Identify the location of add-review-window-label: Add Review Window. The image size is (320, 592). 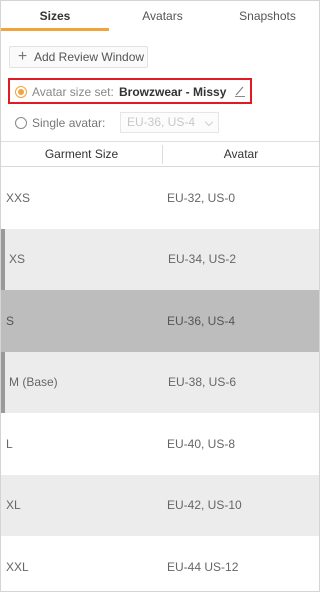
(89, 57).